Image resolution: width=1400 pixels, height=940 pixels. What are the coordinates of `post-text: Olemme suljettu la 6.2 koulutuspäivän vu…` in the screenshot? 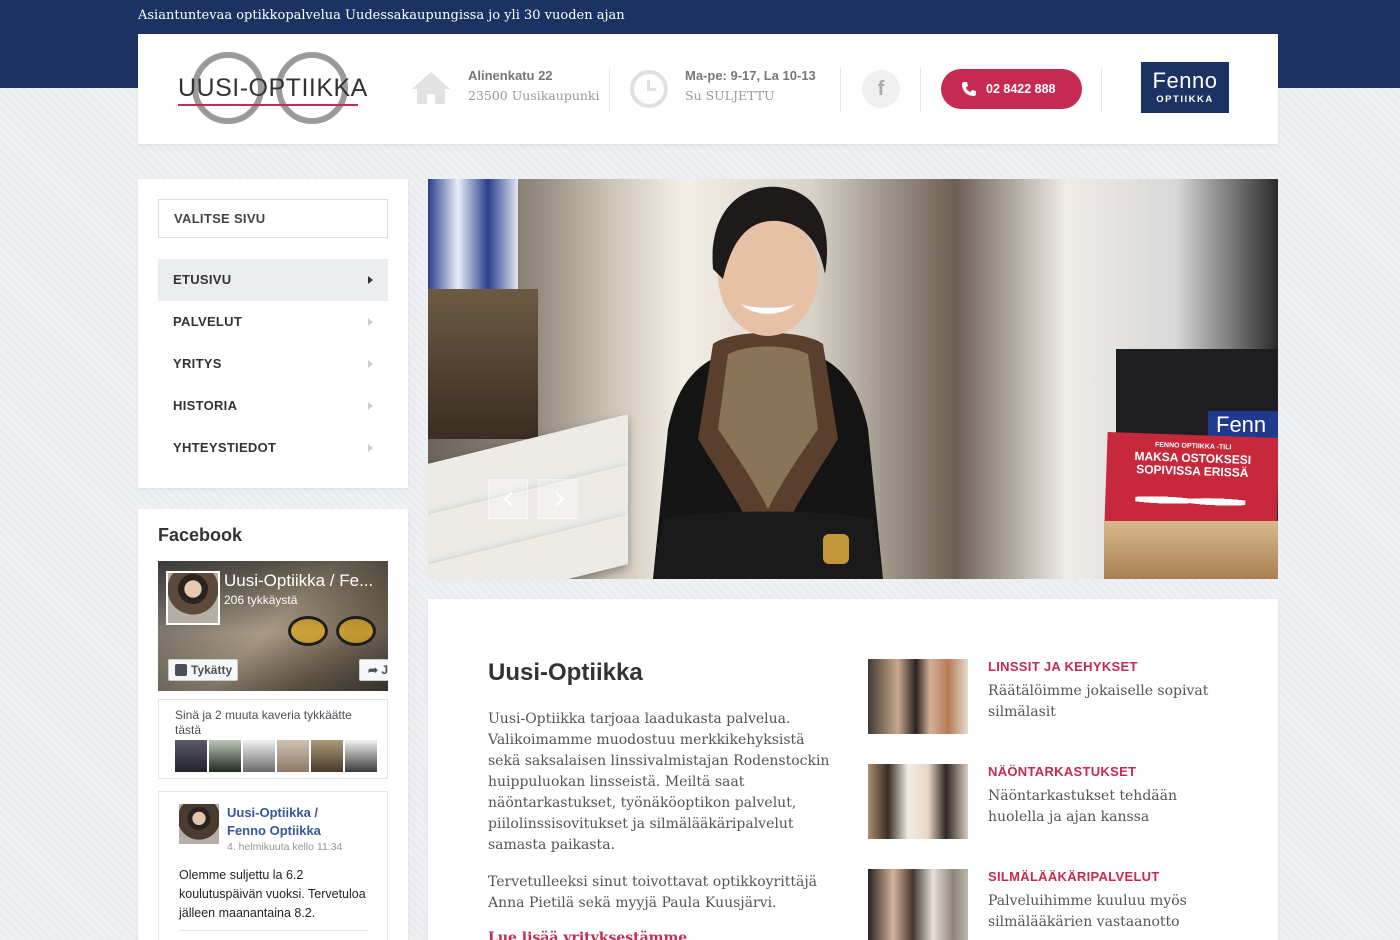 It's located at (272, 894).